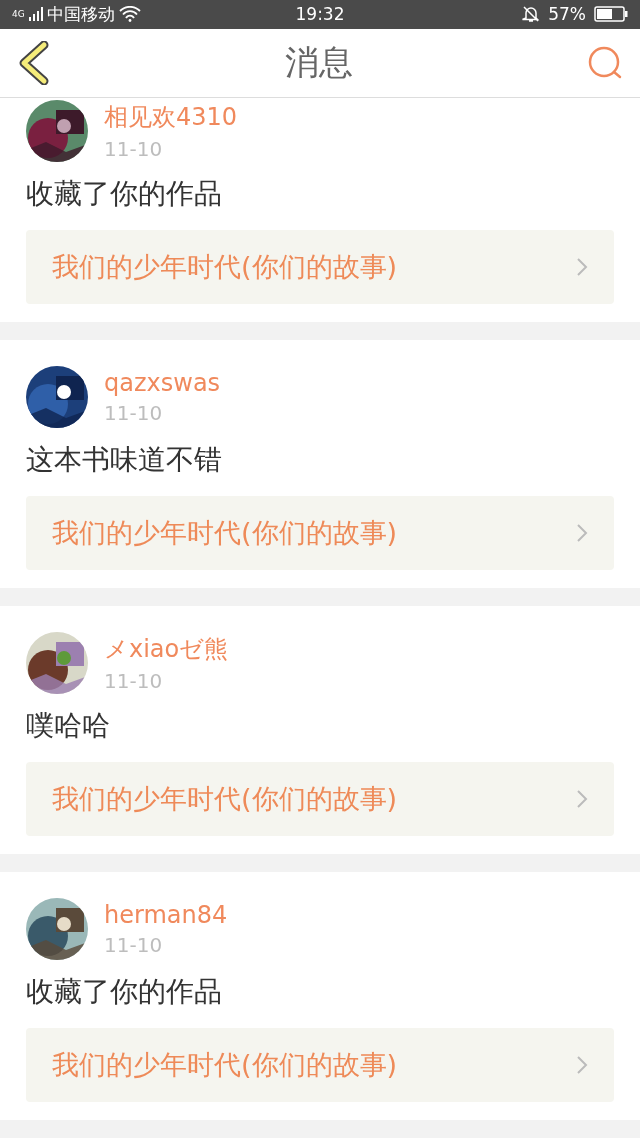 This screenshot has height=1138, width=640. I want to click on clock-time: 19:32, so click(320, 14).